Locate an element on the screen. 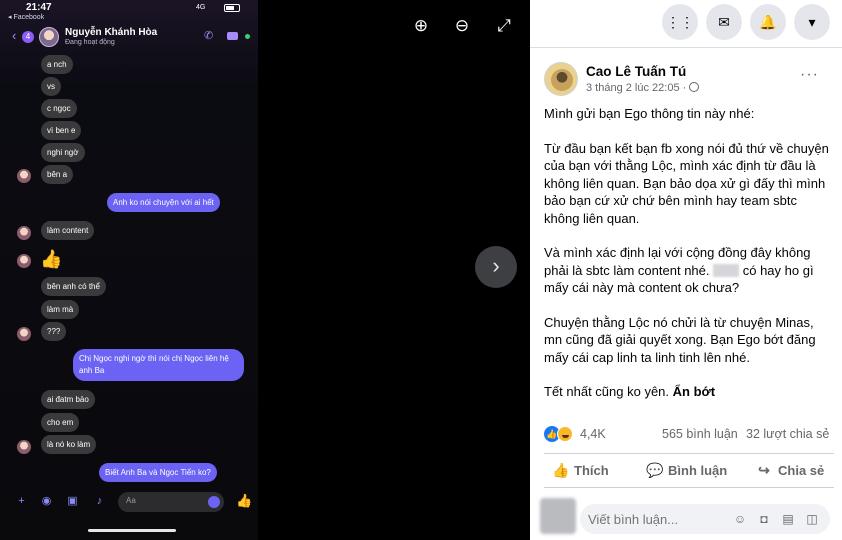 The height and width of the screenshot is (540, 842). camera-icon: ◘ is located at coordinates (764, 519).